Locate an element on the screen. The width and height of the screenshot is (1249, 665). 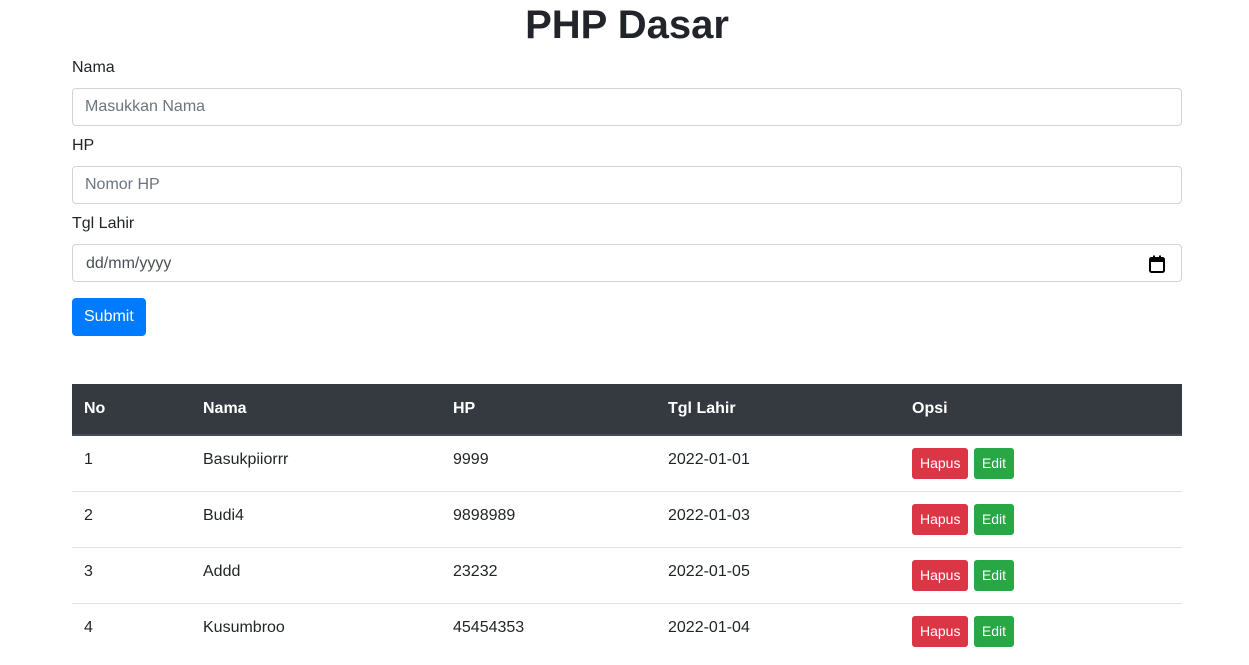
cell-hp: 45454353 is located at coordinates (548, 631).